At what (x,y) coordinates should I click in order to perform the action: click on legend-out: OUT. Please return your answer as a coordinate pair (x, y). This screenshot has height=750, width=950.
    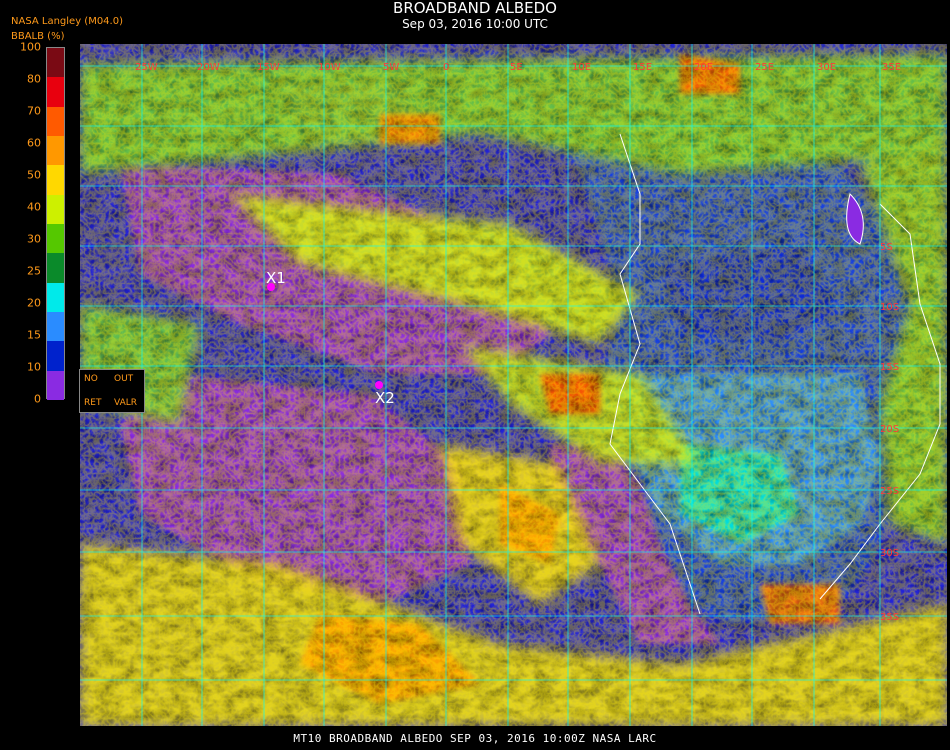
    Looking at the image, I should click on (124, 379).